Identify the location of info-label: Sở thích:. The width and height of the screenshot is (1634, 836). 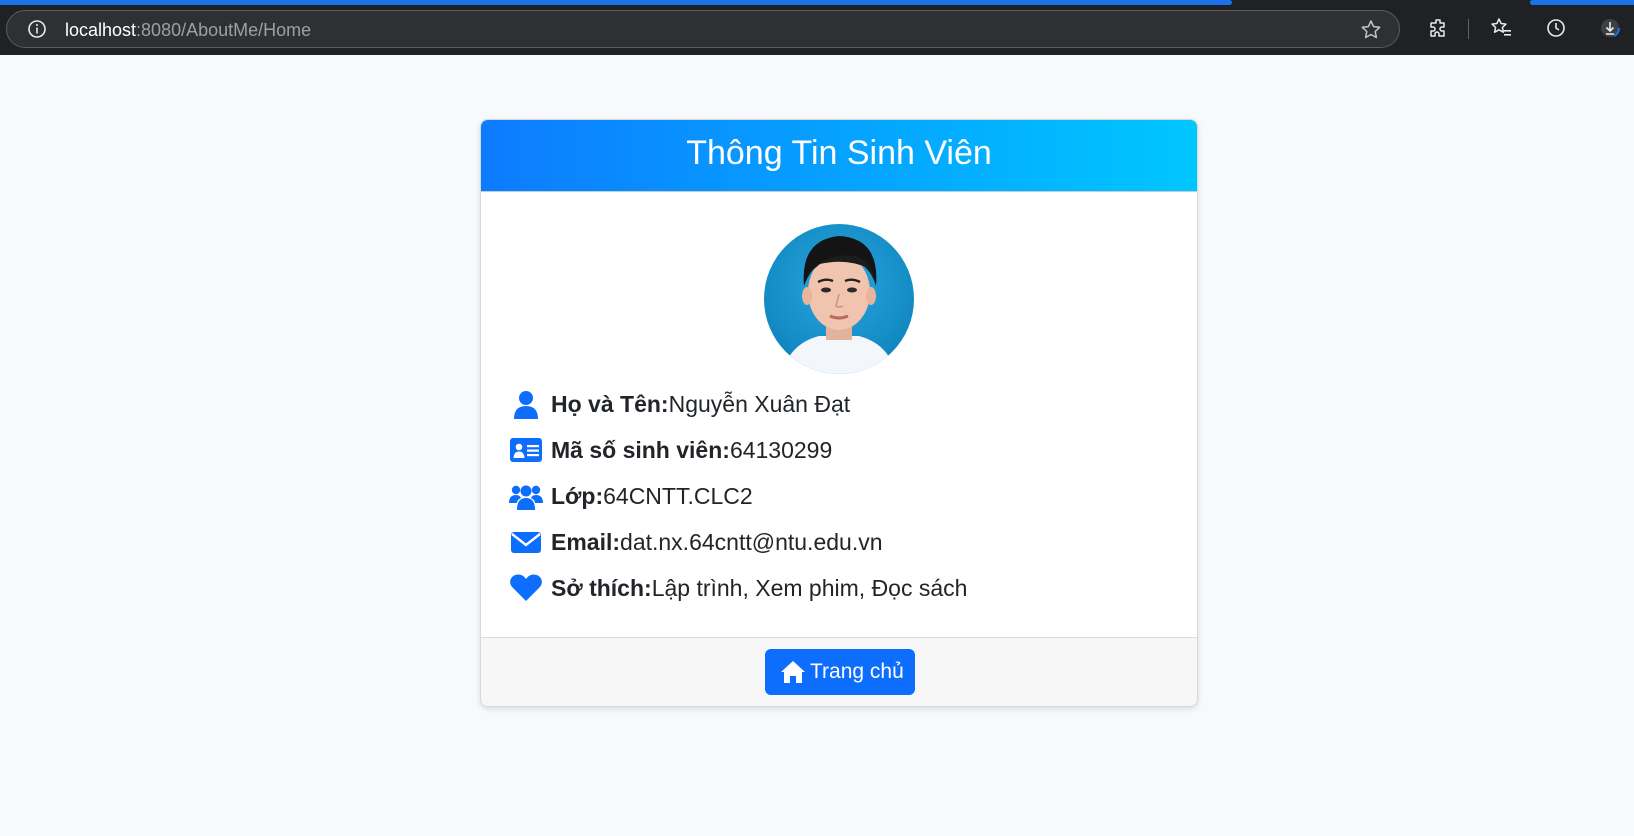
(601, 588).